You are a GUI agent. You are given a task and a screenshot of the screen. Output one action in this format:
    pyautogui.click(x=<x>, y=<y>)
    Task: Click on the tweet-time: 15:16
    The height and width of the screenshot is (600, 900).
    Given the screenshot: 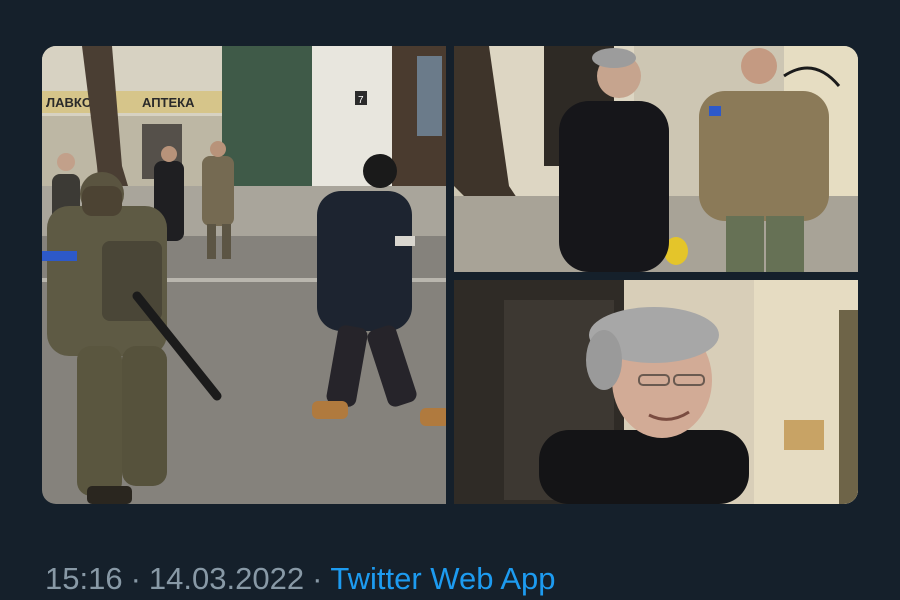 What is the action you would take?
    pyautogui.click(x=84, y=579)
    